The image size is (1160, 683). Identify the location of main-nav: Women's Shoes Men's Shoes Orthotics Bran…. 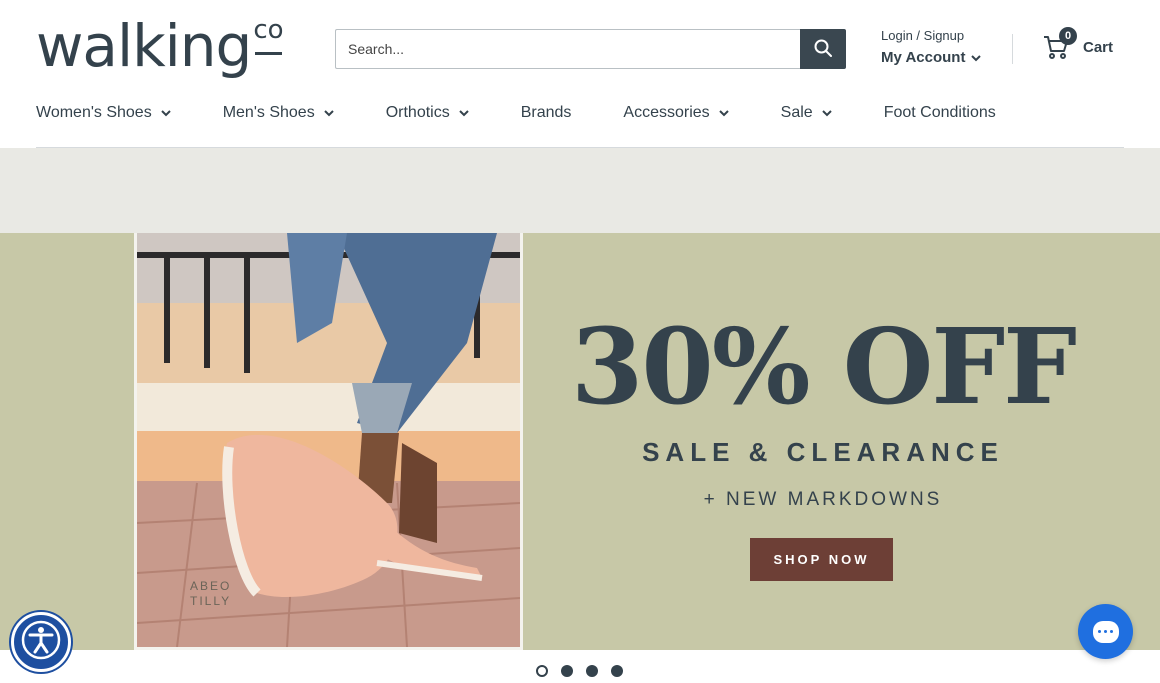
(516, 113).